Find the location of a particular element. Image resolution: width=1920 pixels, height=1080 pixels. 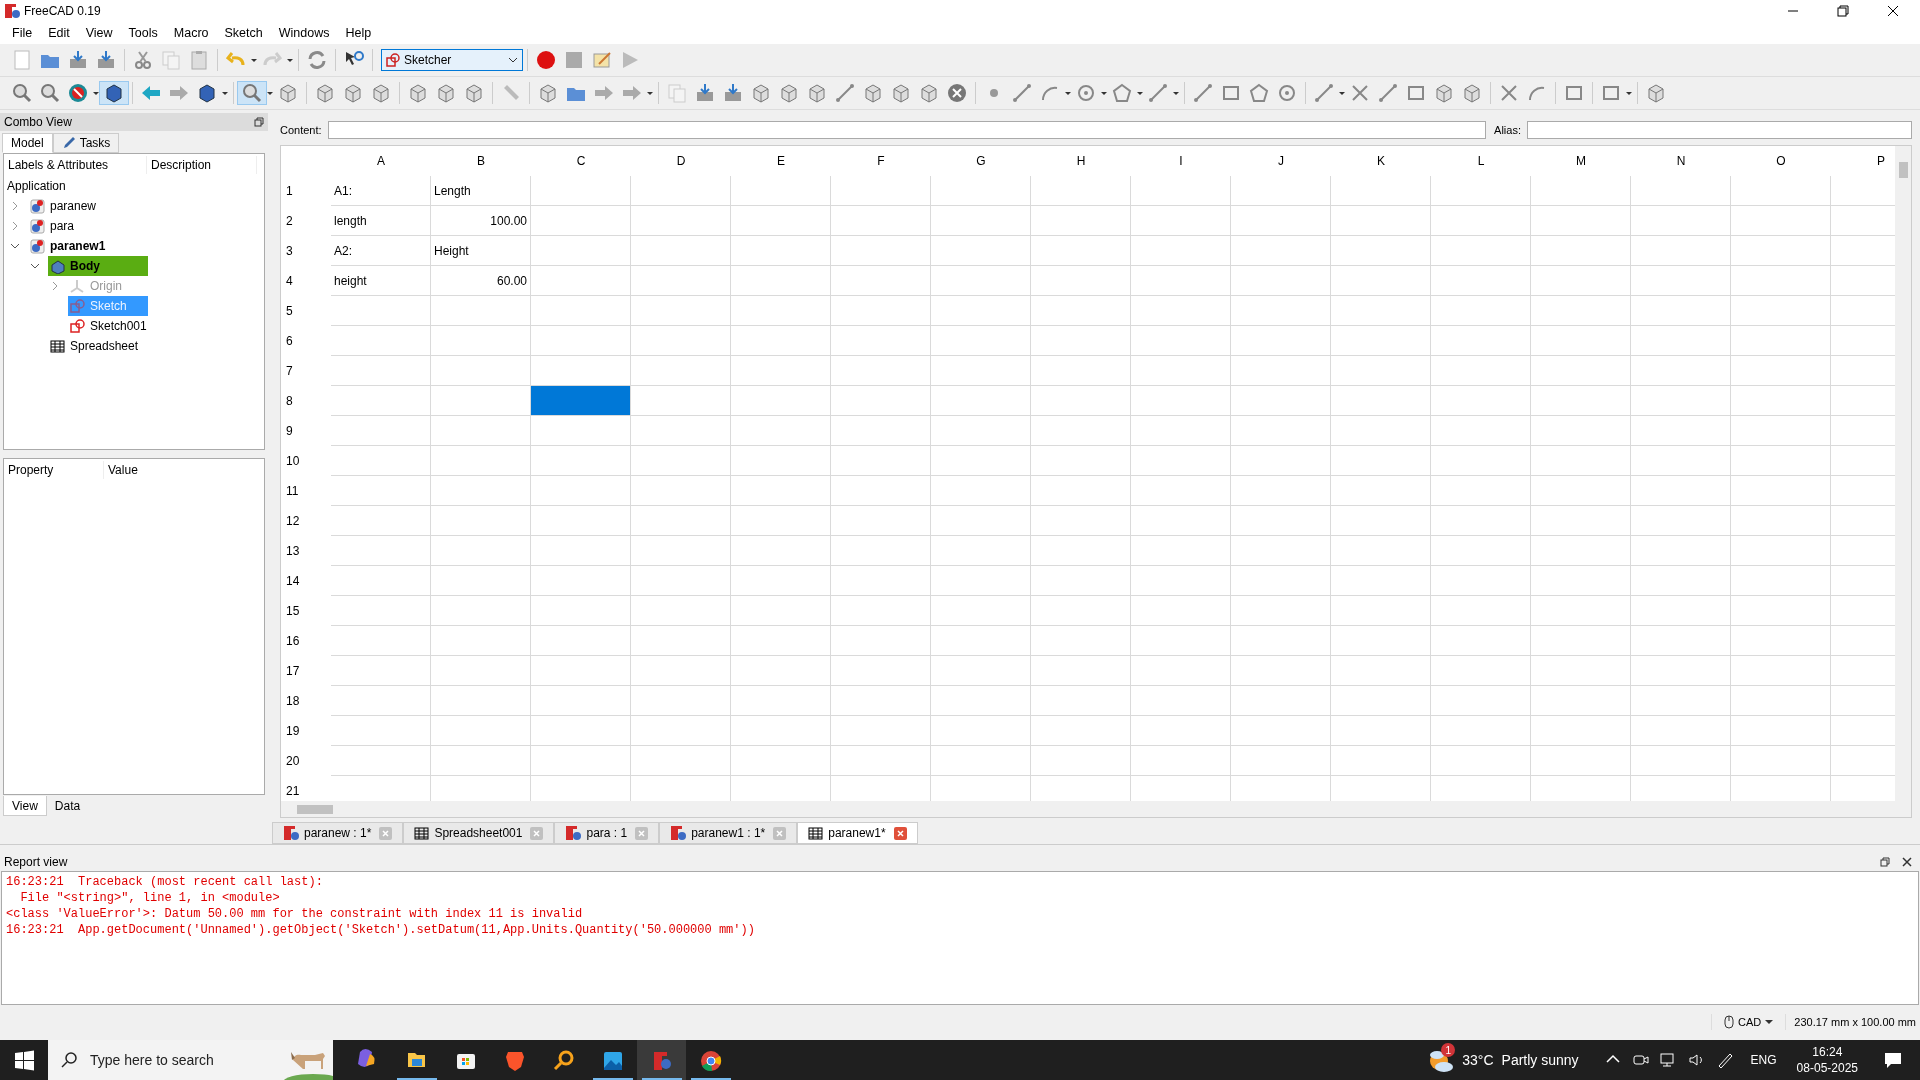

row-header: 9 is located at coordinates (289, 431).